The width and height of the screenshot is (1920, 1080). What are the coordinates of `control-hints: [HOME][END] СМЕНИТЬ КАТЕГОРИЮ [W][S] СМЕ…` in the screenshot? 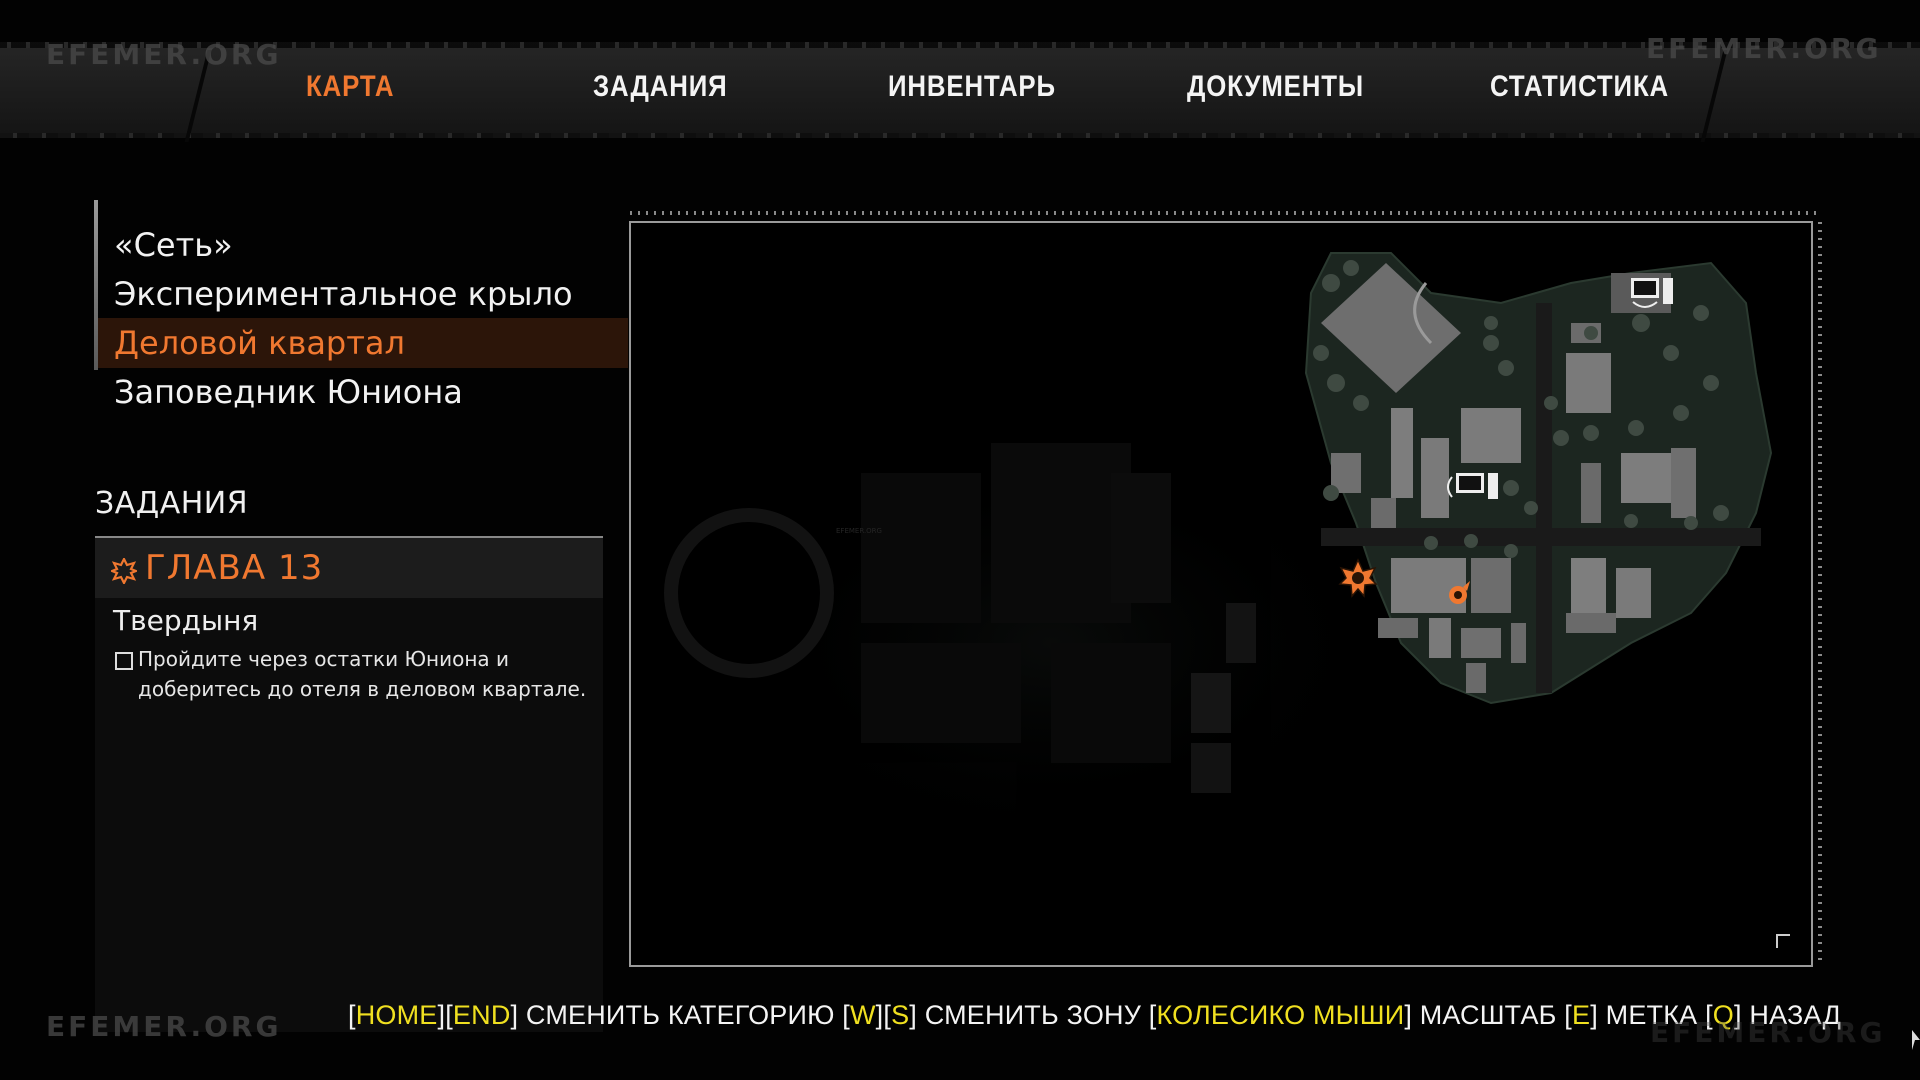 It's located at (1095, 1015).